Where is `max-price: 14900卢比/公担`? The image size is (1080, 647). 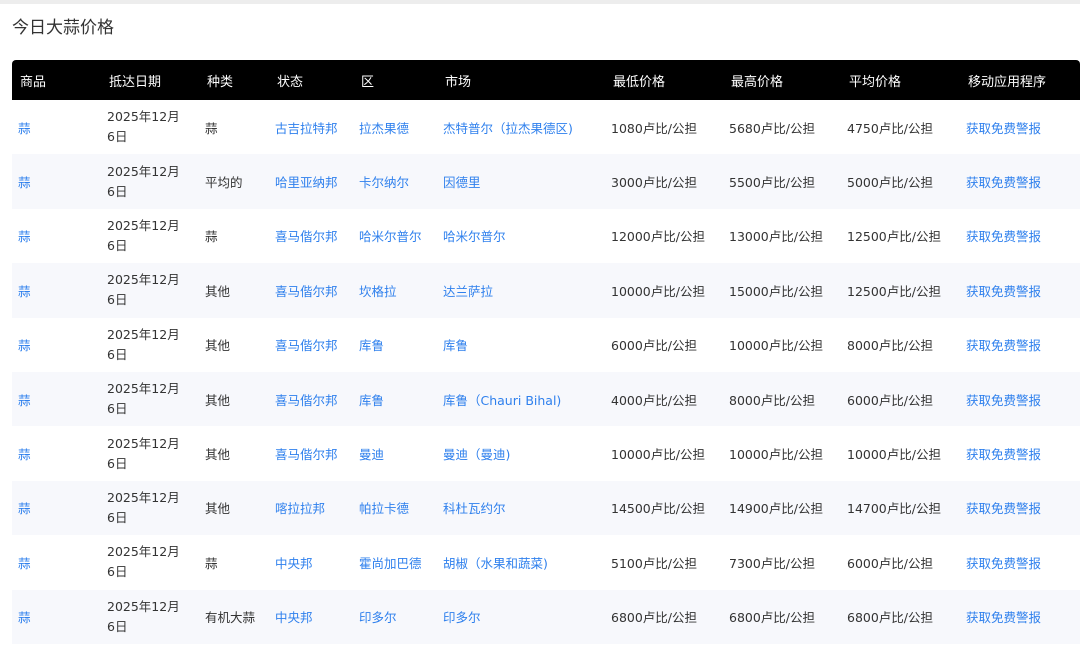
max-price: 14900卢比/公担 is located at coordinates (776, 509).